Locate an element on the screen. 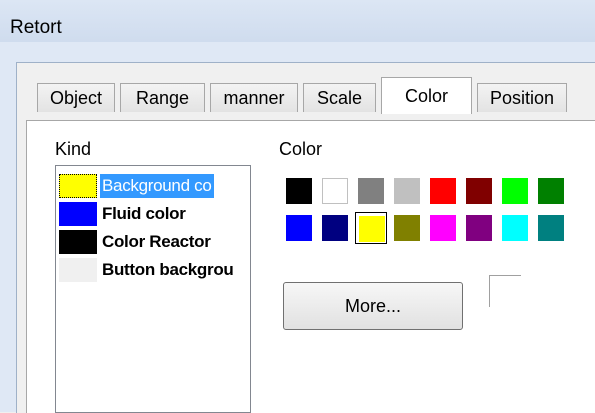 The height and width of the screenshot is (413, 595). list-item-label: Fluid color is located at coordinates (144, 213).